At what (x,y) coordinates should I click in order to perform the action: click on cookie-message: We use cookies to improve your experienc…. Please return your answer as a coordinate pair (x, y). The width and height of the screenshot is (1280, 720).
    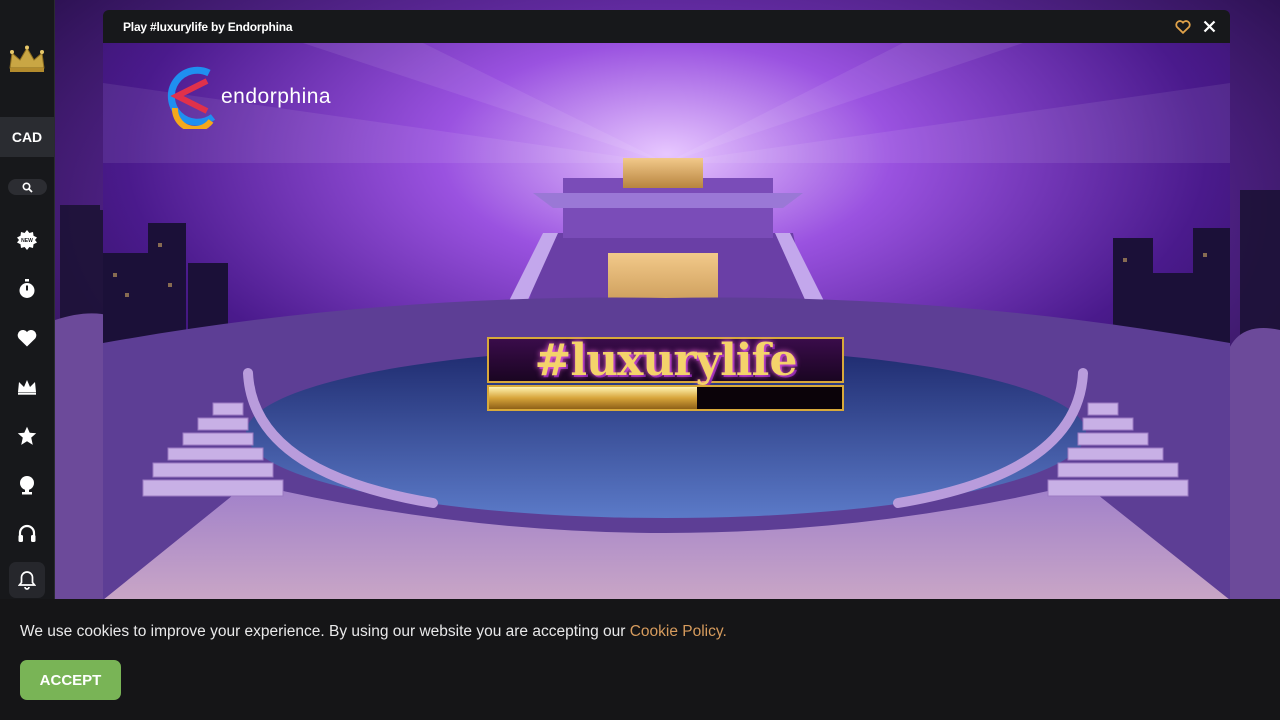
    Looking at the image, I should click on (373, 632).